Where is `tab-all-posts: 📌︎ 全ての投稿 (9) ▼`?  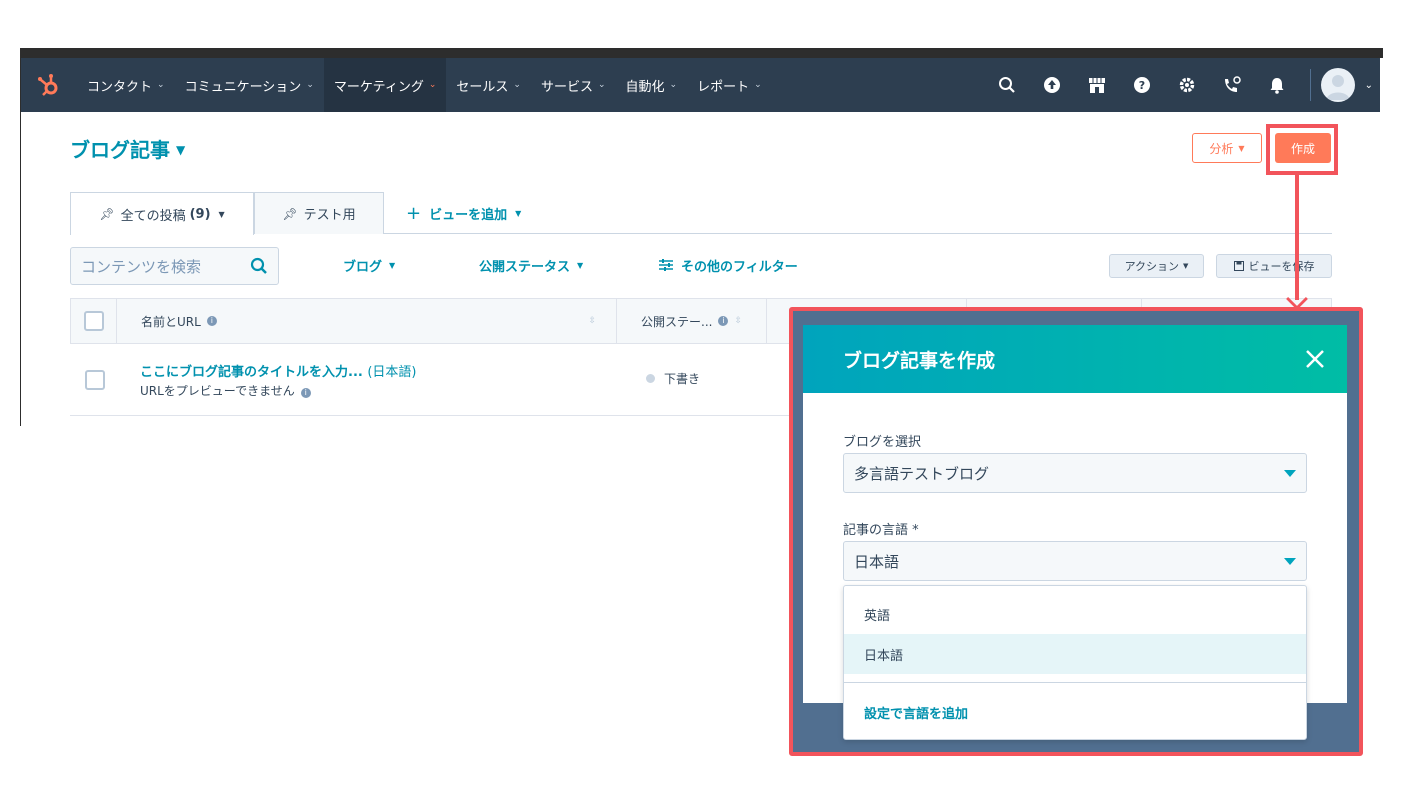 tab-all-posts: 📌︎ 全ての投稿 (9) ▼ is located at coordinates (162, 213).